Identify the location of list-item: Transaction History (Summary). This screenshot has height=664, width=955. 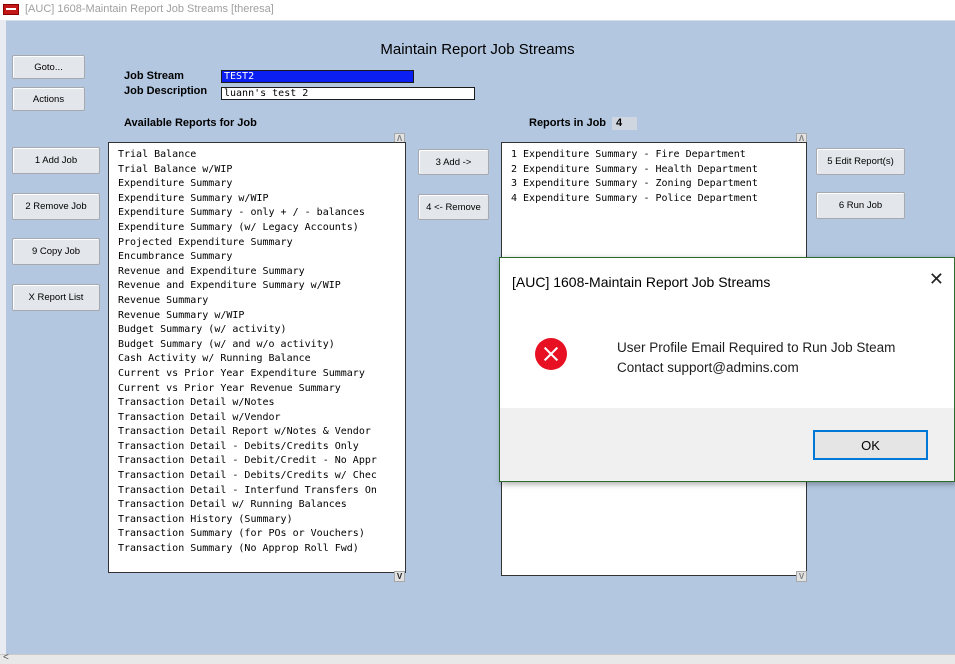
(257, 520).